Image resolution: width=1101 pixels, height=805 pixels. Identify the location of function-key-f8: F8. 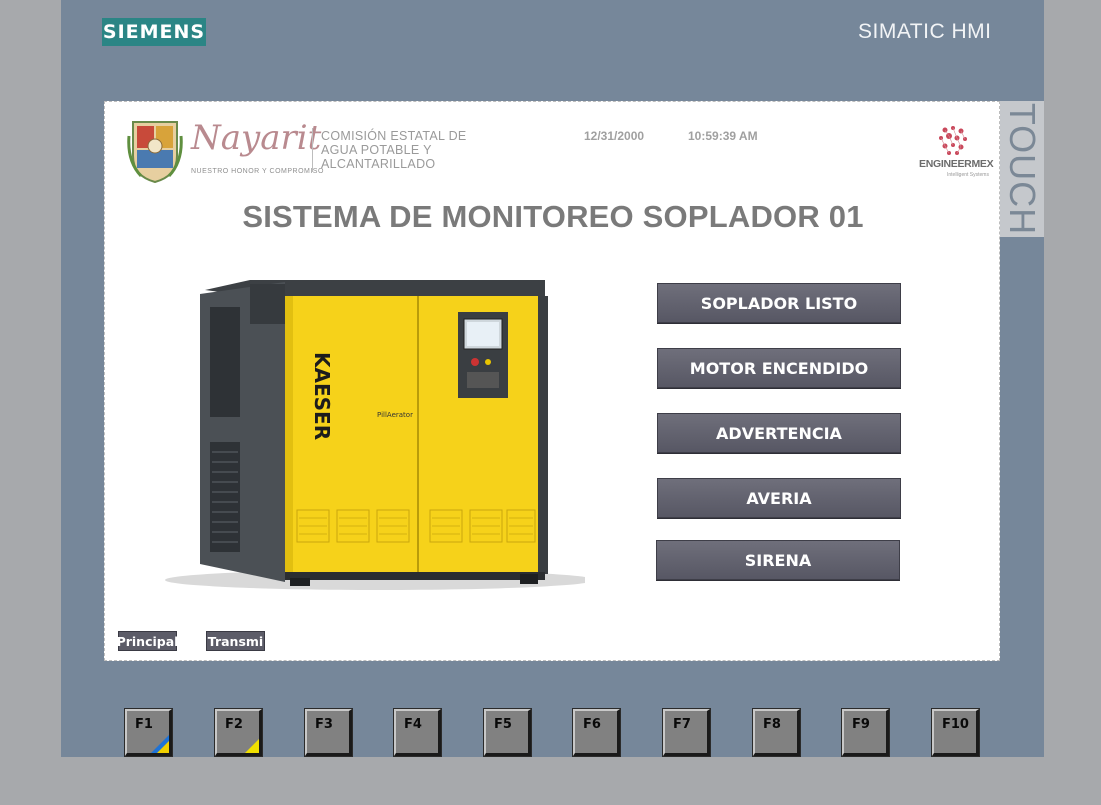
(776, 732).